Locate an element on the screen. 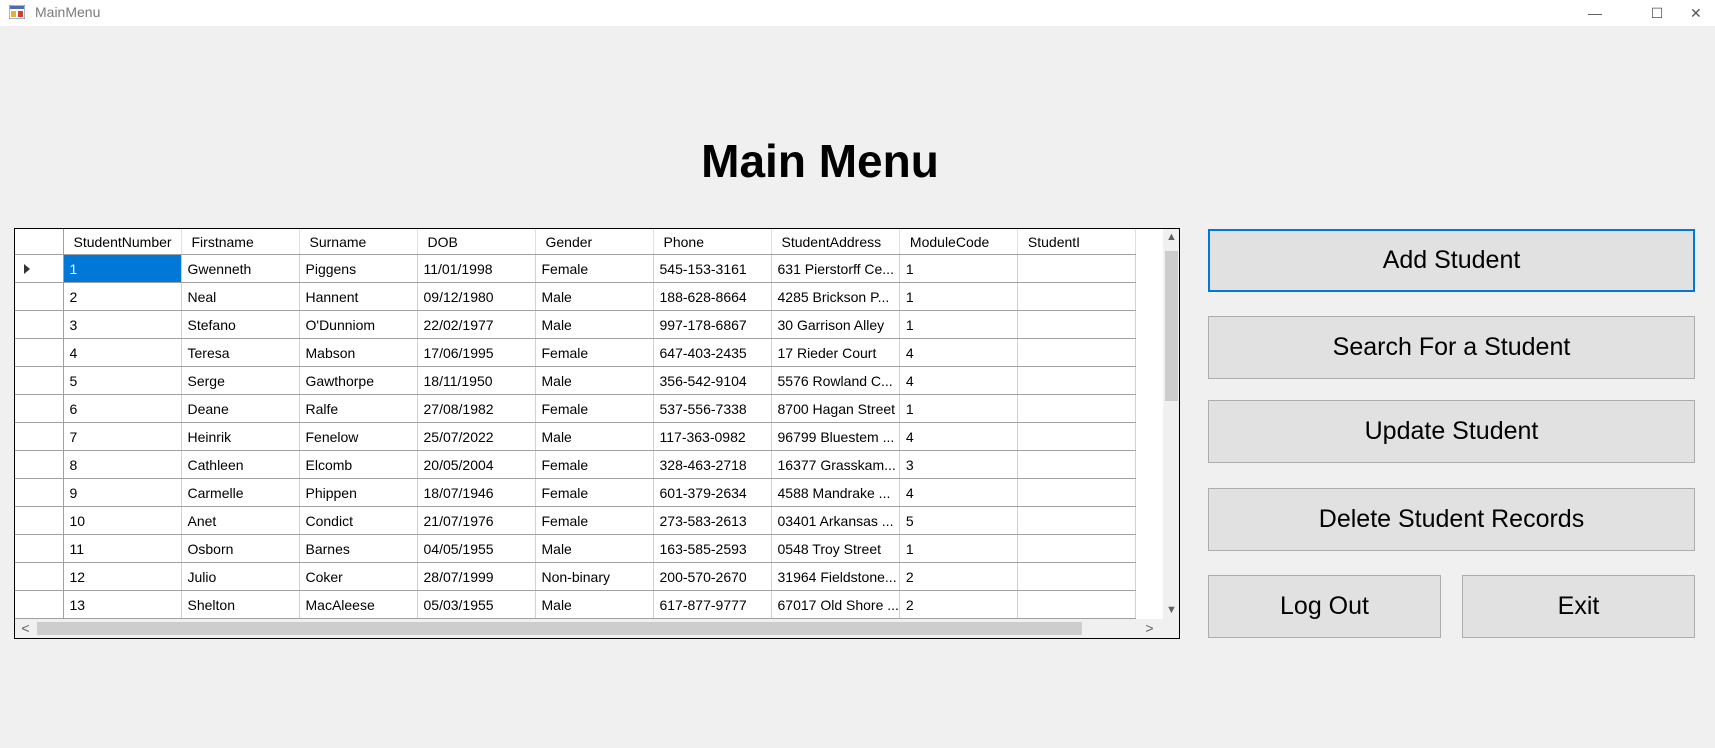 The width and height of the screenshot is (1715, 748). table-cell: Ralfe is located at coordinates (358, 408).